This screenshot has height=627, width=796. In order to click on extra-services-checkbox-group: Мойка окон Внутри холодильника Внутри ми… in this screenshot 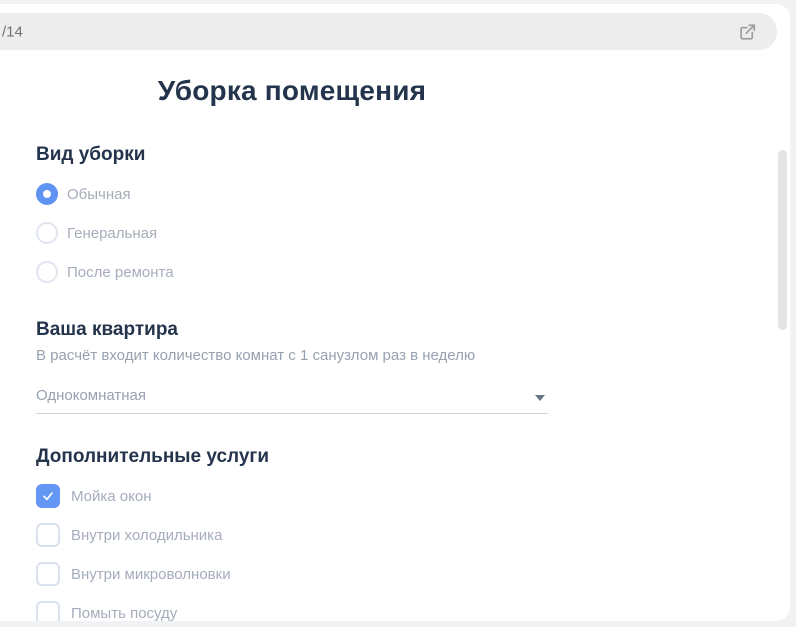, I will do `click(292, 552)`.